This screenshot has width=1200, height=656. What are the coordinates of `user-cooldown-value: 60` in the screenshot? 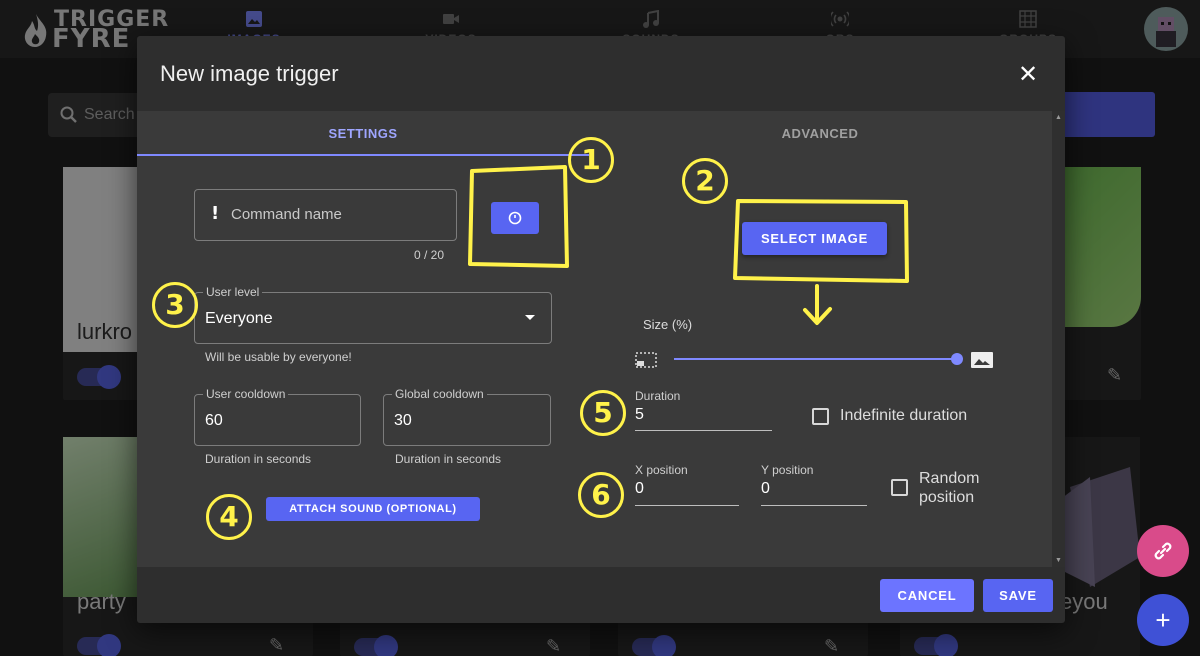 It's located at (214, 420).